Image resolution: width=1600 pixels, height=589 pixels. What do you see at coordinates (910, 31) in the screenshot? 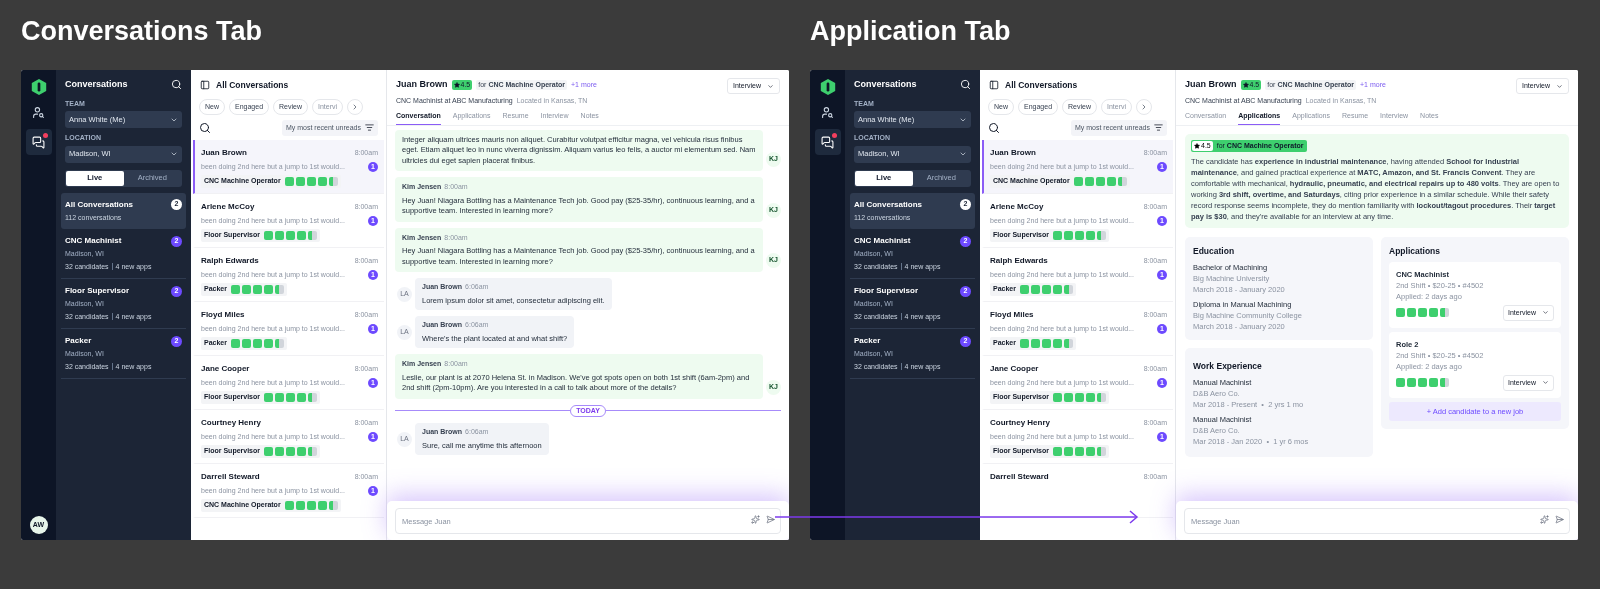
I see `section-heading: Application Tab` at bounding box center [910, 31].